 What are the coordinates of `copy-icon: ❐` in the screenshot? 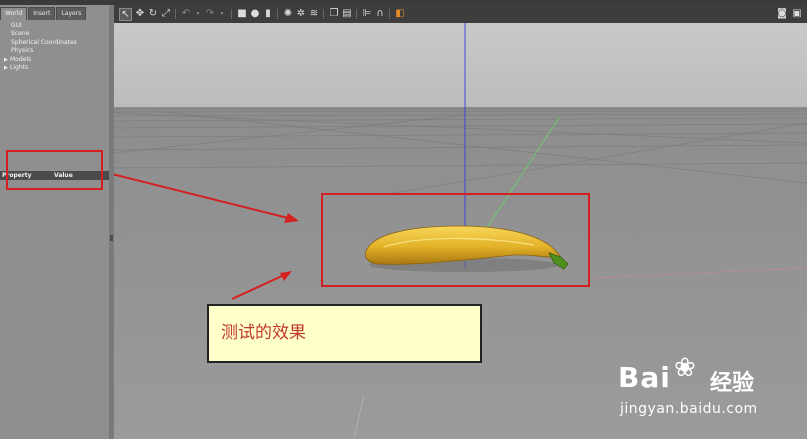 It's located at (334, 14).